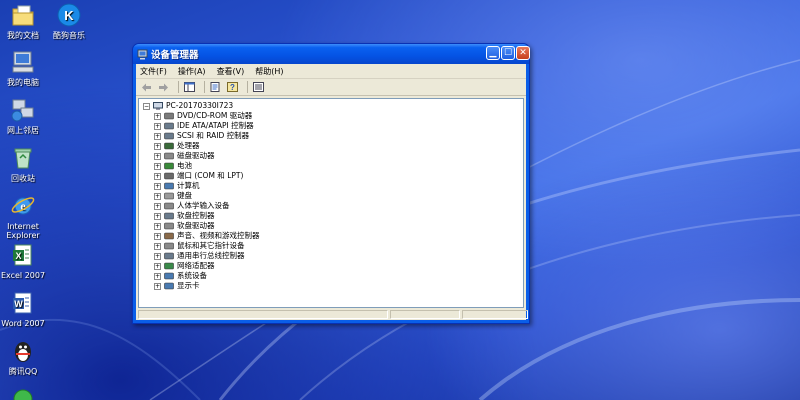 The width and height of the screenshot is (800, 400). I want to click on desktop-icon-qq: 腾讯QQ, so click(24, 357).